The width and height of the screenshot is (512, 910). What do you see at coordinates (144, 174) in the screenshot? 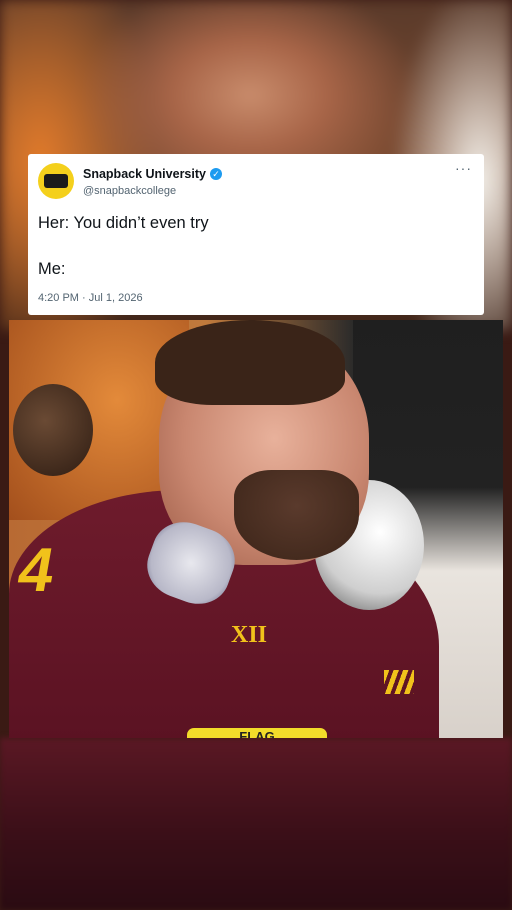
I see `account-name: Snapback University` at bounding box center [144, 174].